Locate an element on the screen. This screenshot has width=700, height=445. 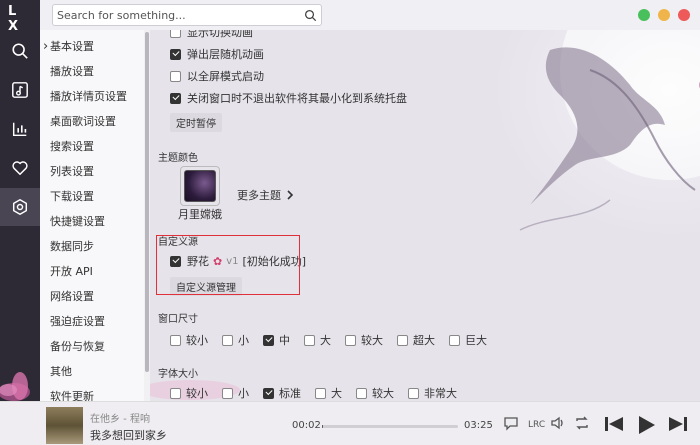
font-size-option: 较大 is located at coordinates (375, 393).